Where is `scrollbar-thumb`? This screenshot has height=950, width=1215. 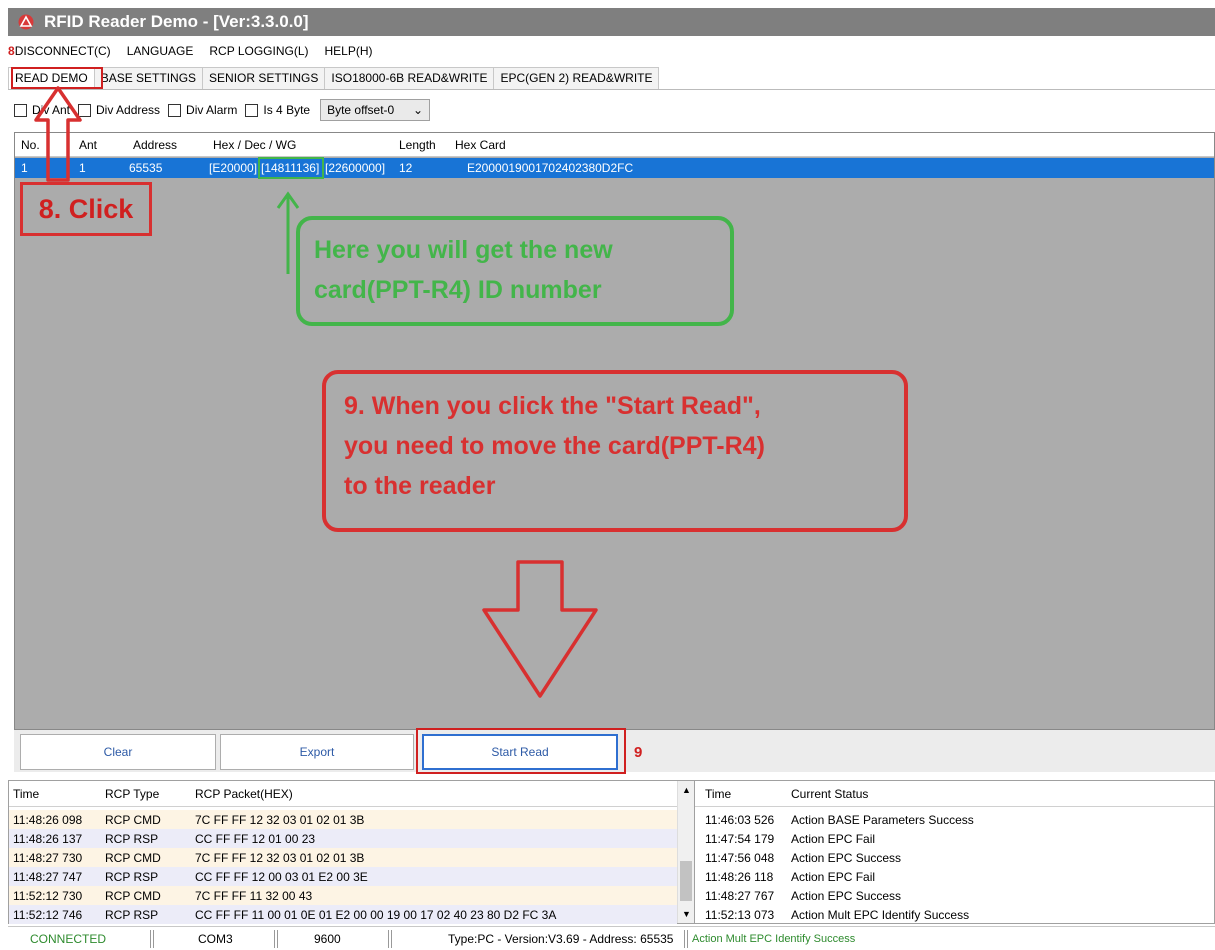 scrollbar-thumb is located at coordinates (686, 881).